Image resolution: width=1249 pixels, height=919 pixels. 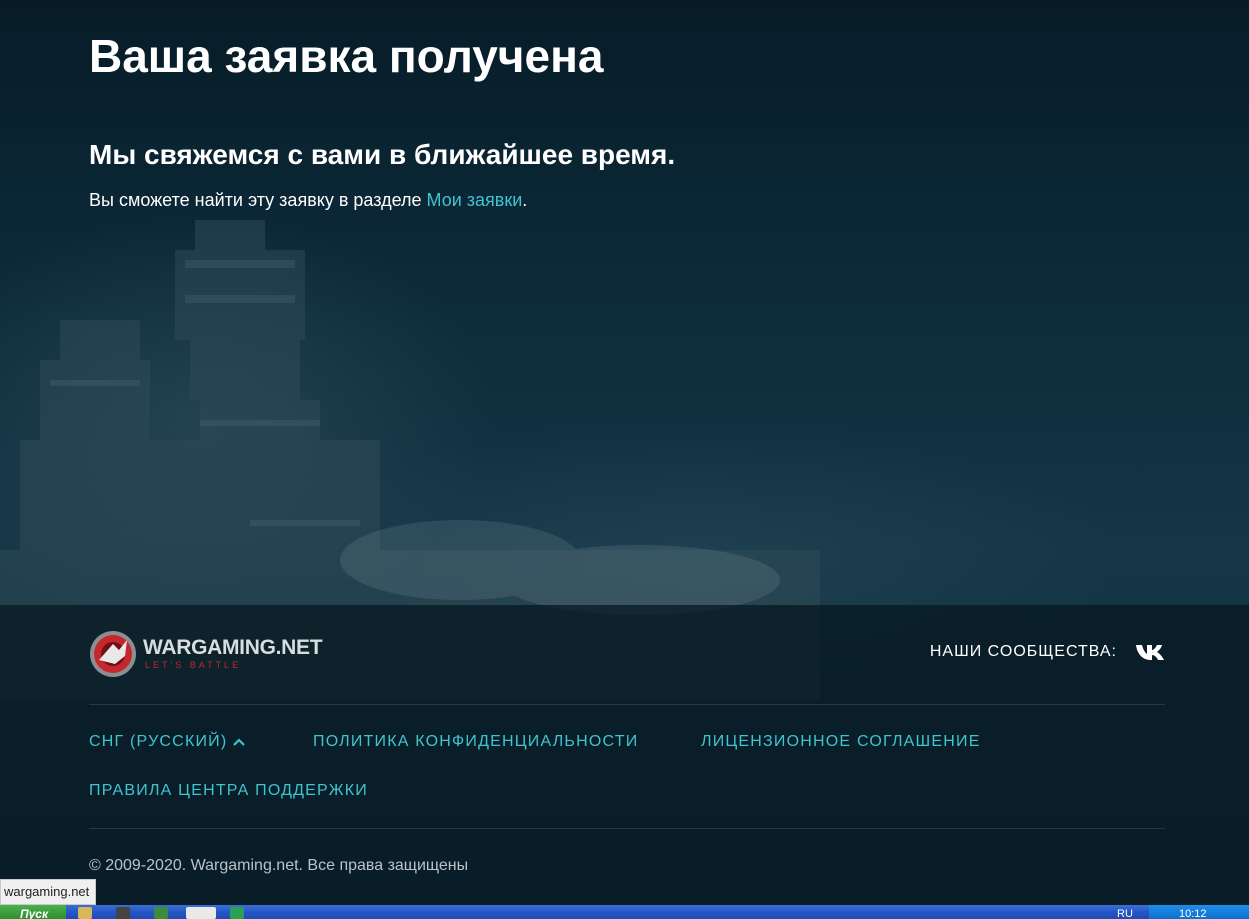 What do you see at coordinates (233, 647) in the screenshot?
I see `logo-name: WARGAMING.NET` at bounding box center [233, 647].